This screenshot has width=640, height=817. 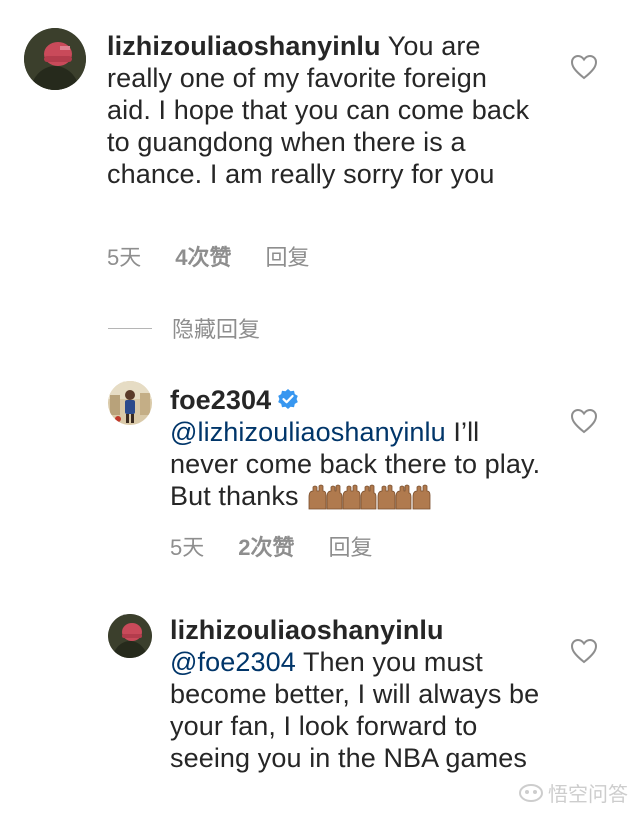 I want to click on mention-link: @foe2304, so click(x=233, y=662).